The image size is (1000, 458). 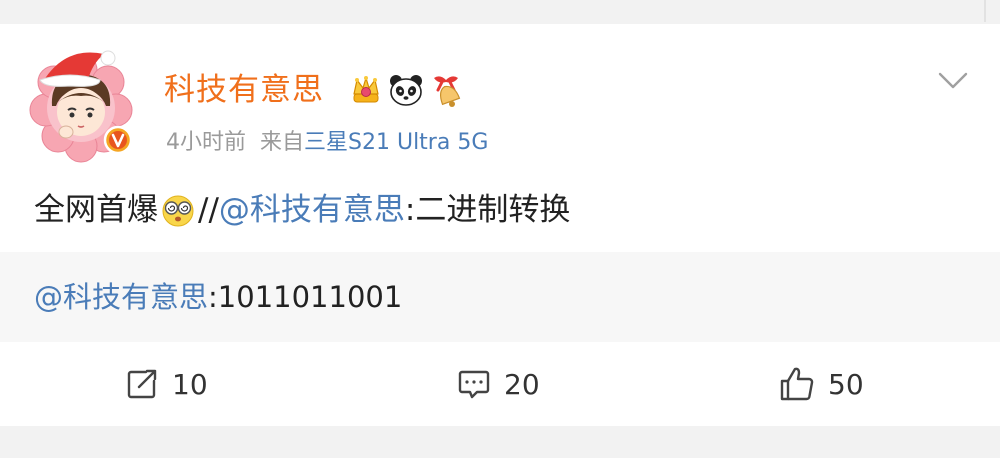 I want to click on mention-link: @科技有意思, so click(x=312, y=210).